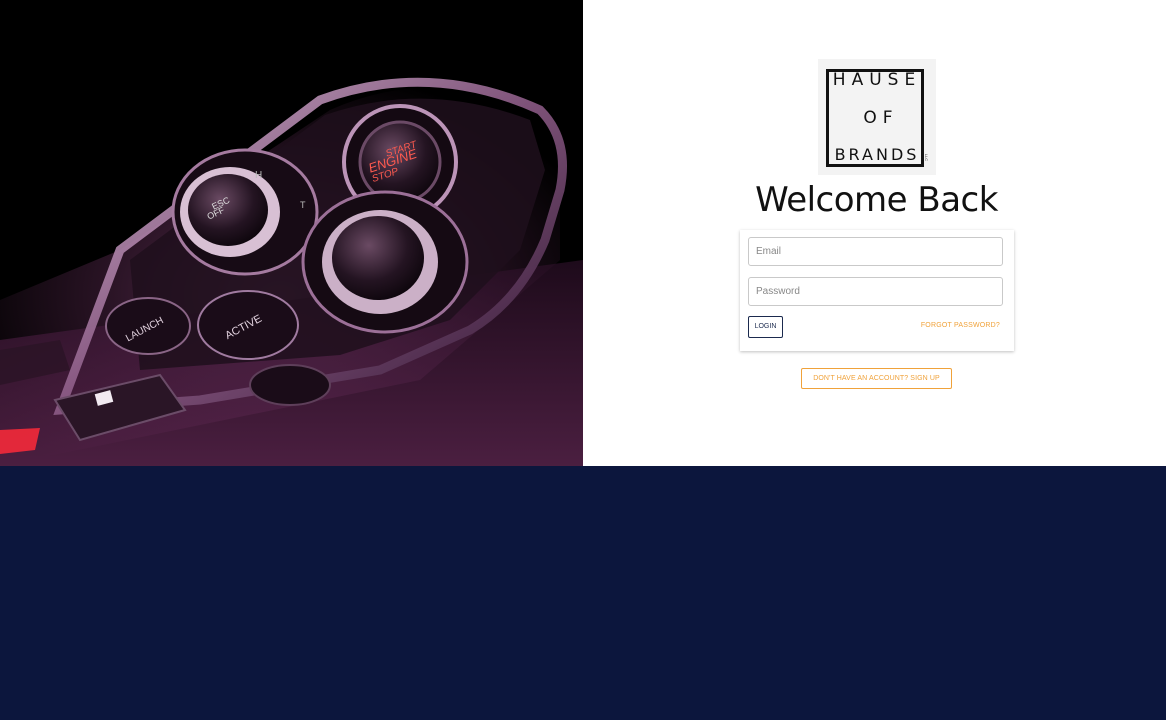 This screenshot has width=1166, height=720. I want to click on signup-button: DON'T HAVE AN ACCOUNT? SIGN UP, so click(876, 378).